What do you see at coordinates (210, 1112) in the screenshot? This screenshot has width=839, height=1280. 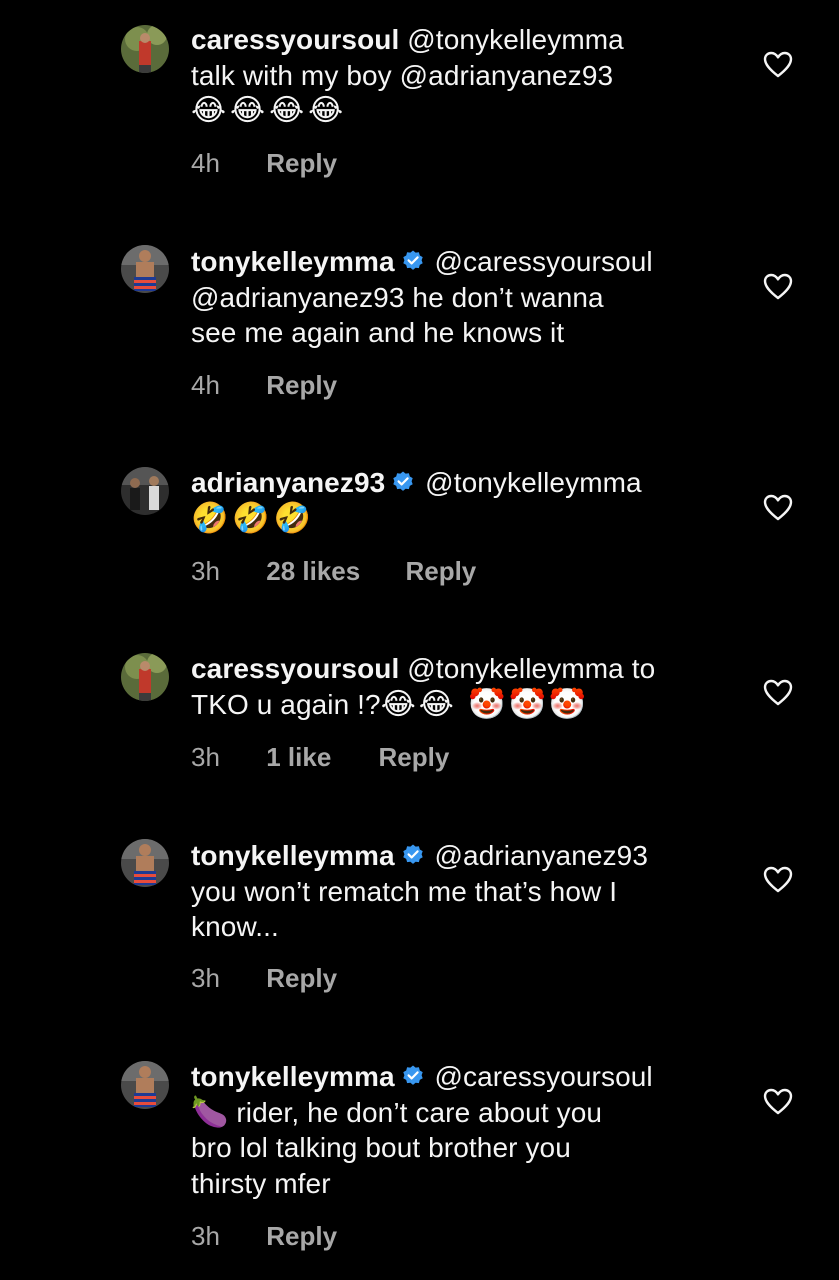 I see `eggplant-emoji-icon: 🍆` at bounding box center [210, 1112].